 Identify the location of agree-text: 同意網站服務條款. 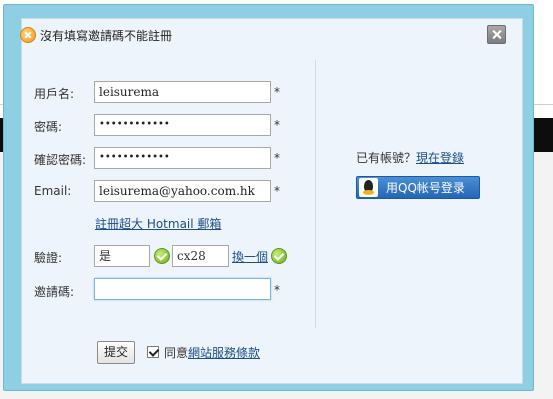
(212, 352).